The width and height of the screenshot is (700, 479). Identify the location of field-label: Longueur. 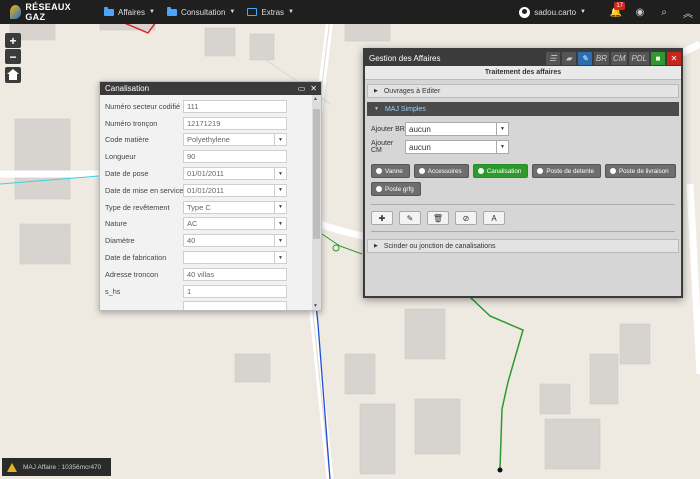
(120, 157).